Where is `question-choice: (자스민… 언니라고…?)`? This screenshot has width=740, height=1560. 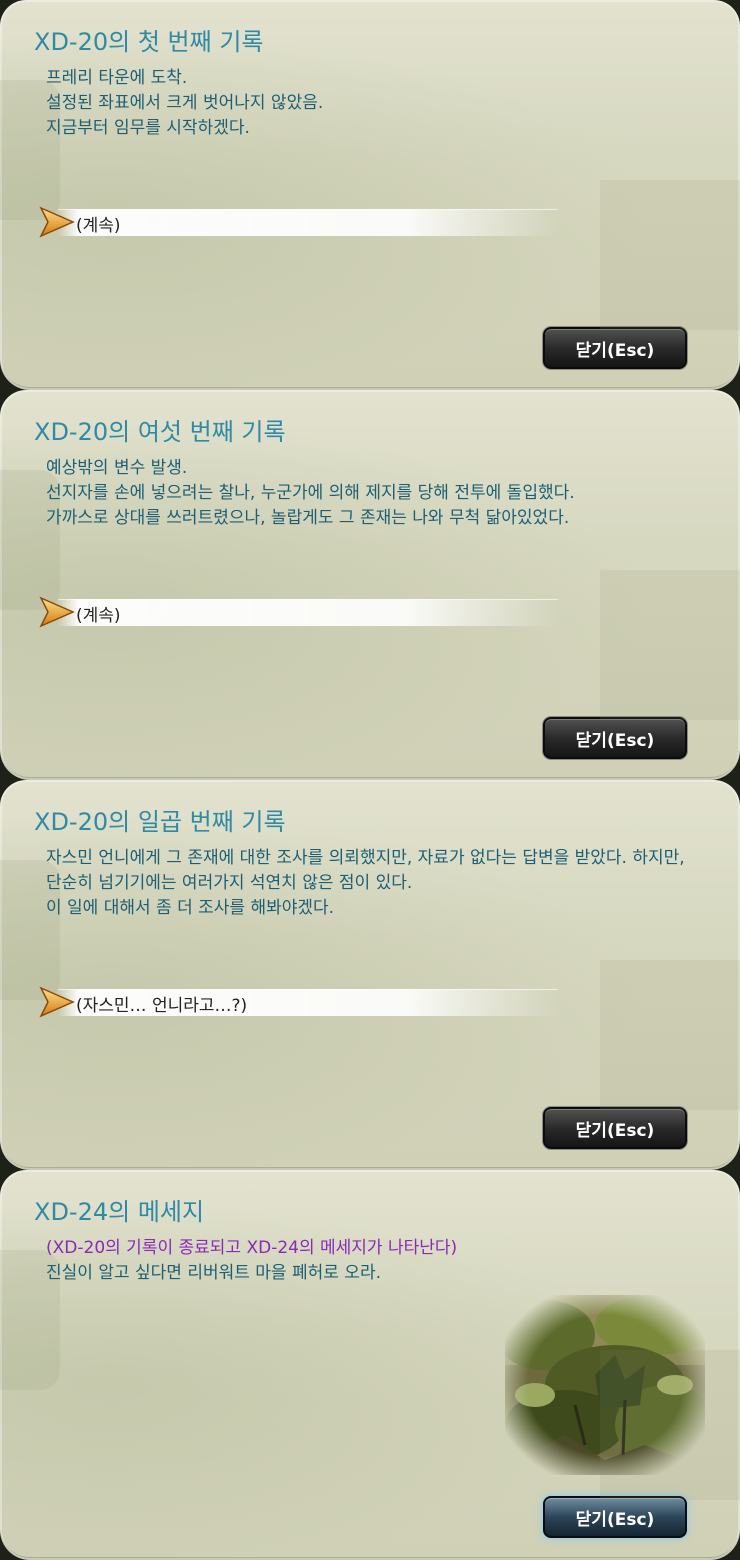
question-choice: (자스민… 언니라고…?) is located at coordinates (298, 1002).